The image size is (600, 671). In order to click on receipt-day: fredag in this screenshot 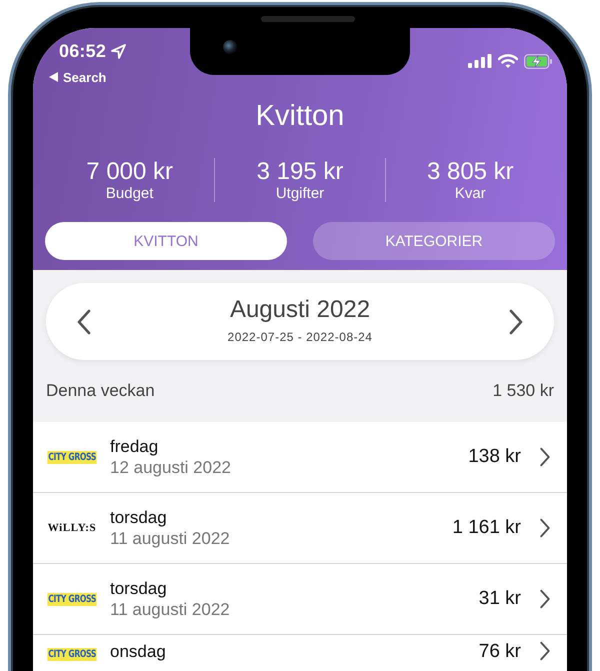, I will do `click(170, 446)`.